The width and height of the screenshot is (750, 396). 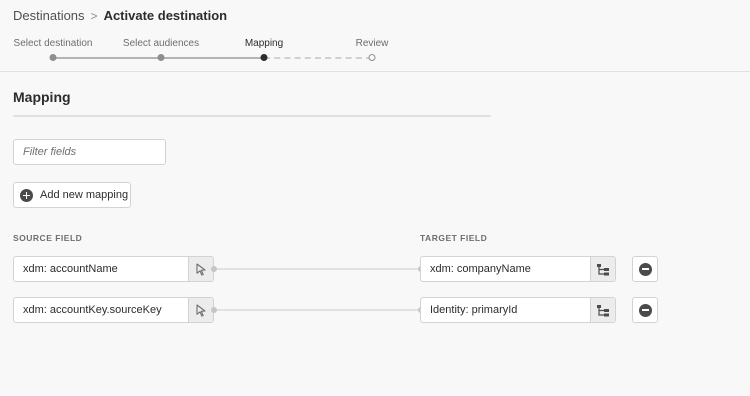 I want to click on section-title: Mapping, so click(x=42, y=97).